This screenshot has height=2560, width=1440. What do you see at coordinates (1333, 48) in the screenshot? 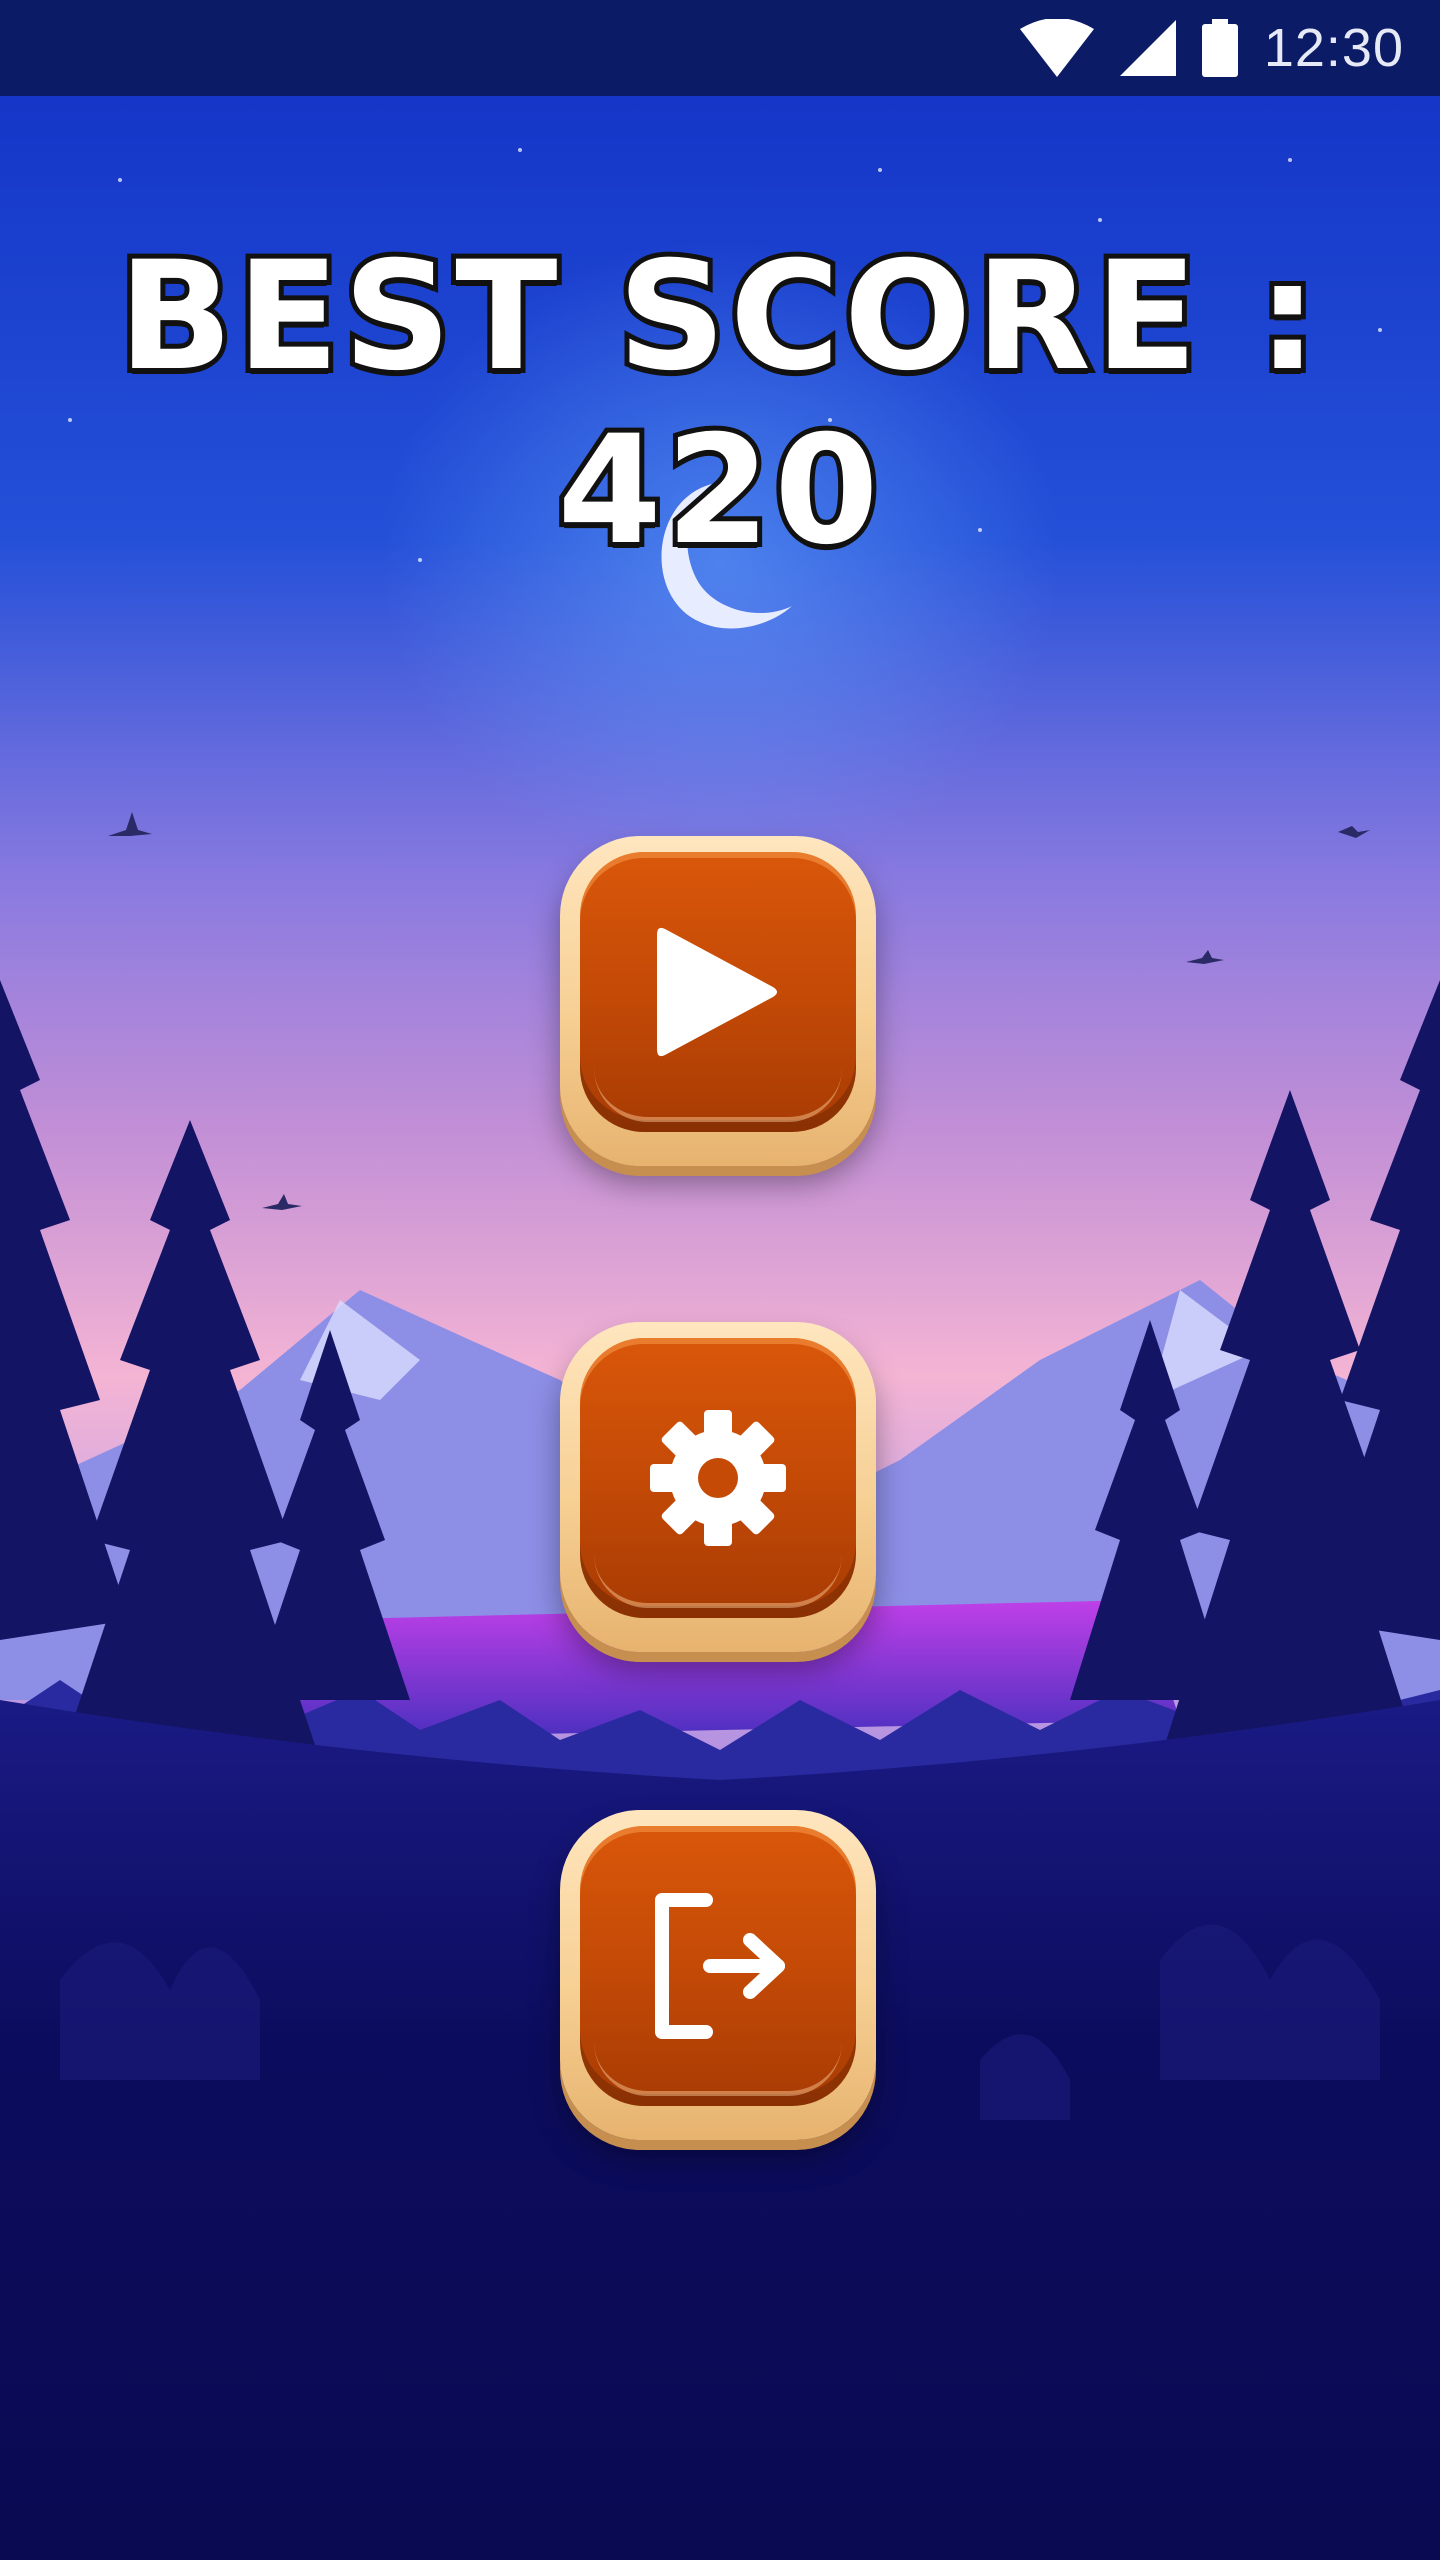
I see `status-time: 12:30` at bounding box center [1333, 48].